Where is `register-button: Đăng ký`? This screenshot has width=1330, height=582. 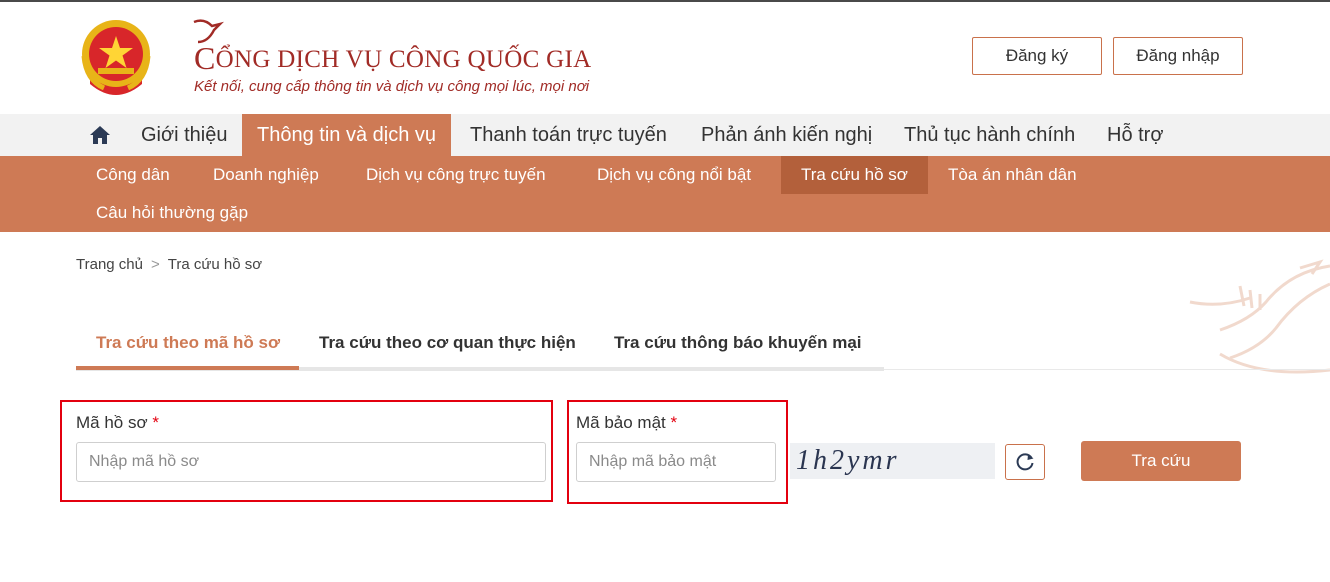 register-button: Đăng ký is located at coordinates (1037, 56).